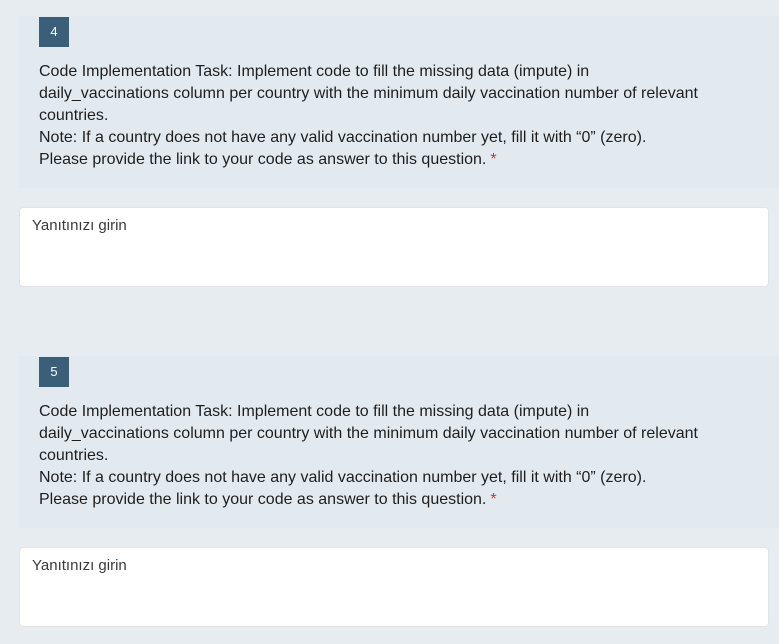  What do you see at coordinates (54, 372) in the screenshot?
I see `question-number-badge: 5` at bounding box center [54, 372].